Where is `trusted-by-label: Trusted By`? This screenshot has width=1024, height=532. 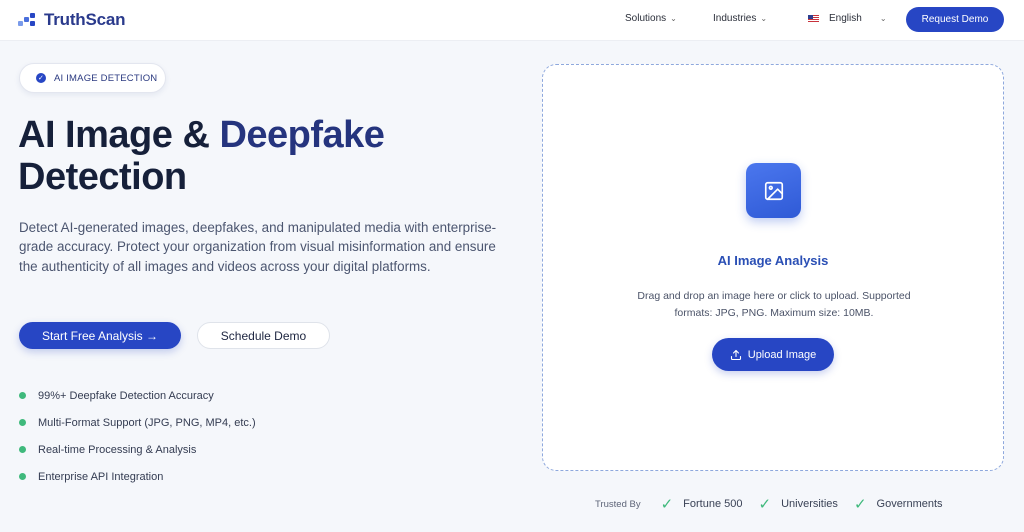
trusted-by-label: Trusted By is located at coordinates (618, 504).